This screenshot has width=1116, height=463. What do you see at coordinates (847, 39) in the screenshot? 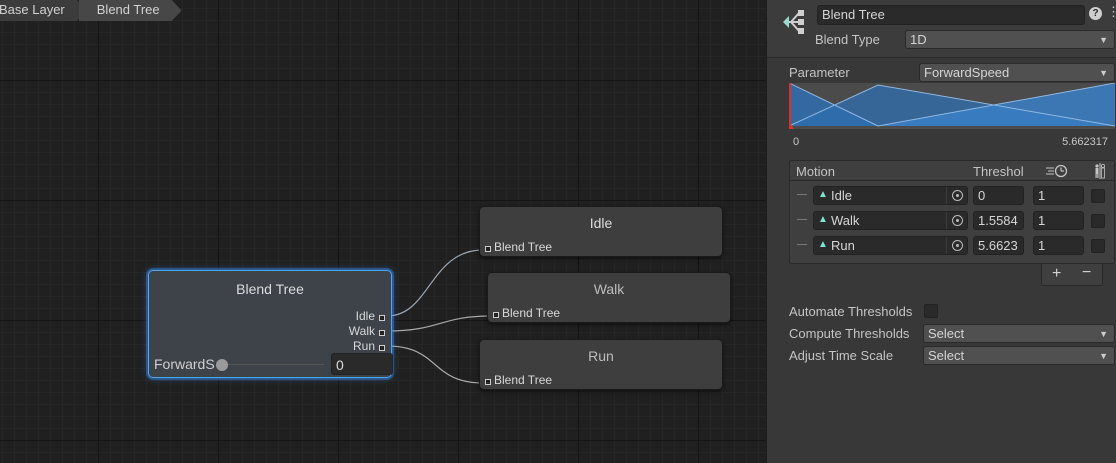
I see `blend-type-label: Blend Type` at bounding box center [847, 39].